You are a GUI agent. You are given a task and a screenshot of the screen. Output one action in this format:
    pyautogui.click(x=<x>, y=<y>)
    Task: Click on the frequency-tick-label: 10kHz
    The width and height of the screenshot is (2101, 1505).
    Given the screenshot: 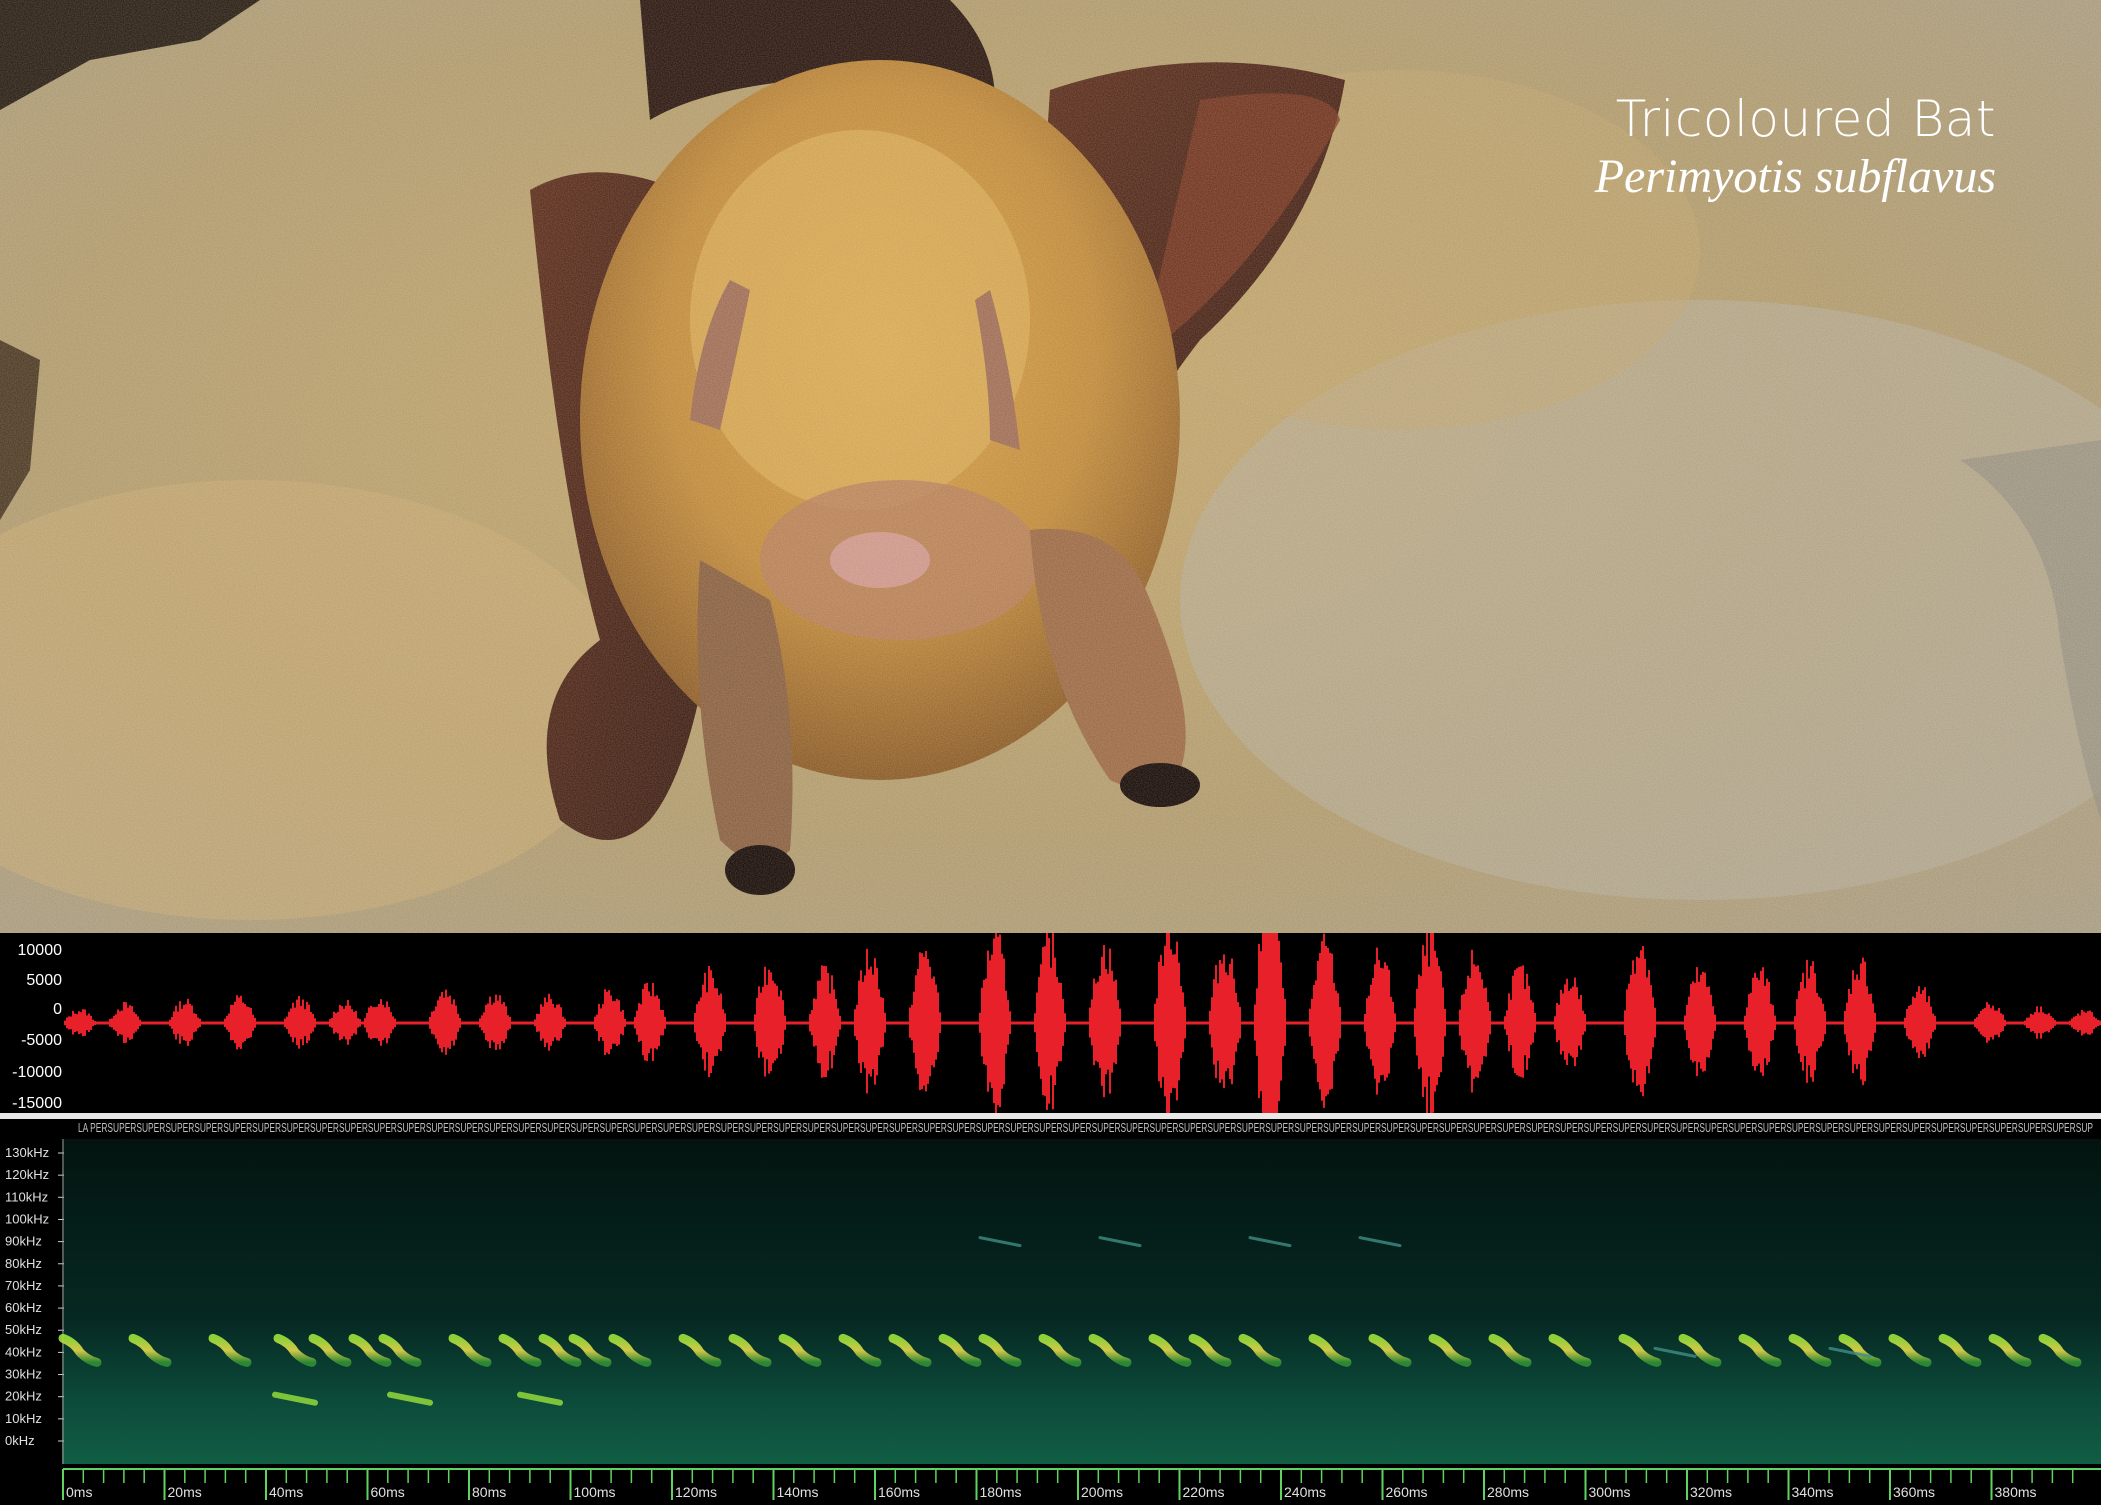 What is the action you would take?
    pyautogui.click(x=23, y=1418)
    